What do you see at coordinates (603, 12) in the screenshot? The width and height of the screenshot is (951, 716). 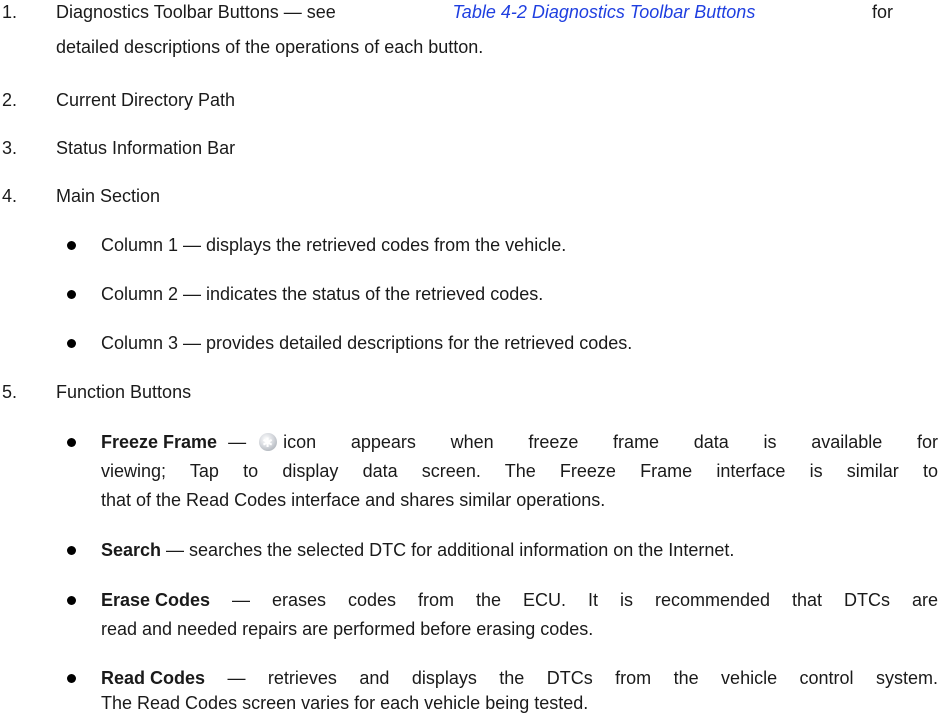 I see `table-4-2-link: Table 4-2 Diagnostics Toolbar Buttons` at bounding box center [603, 12].